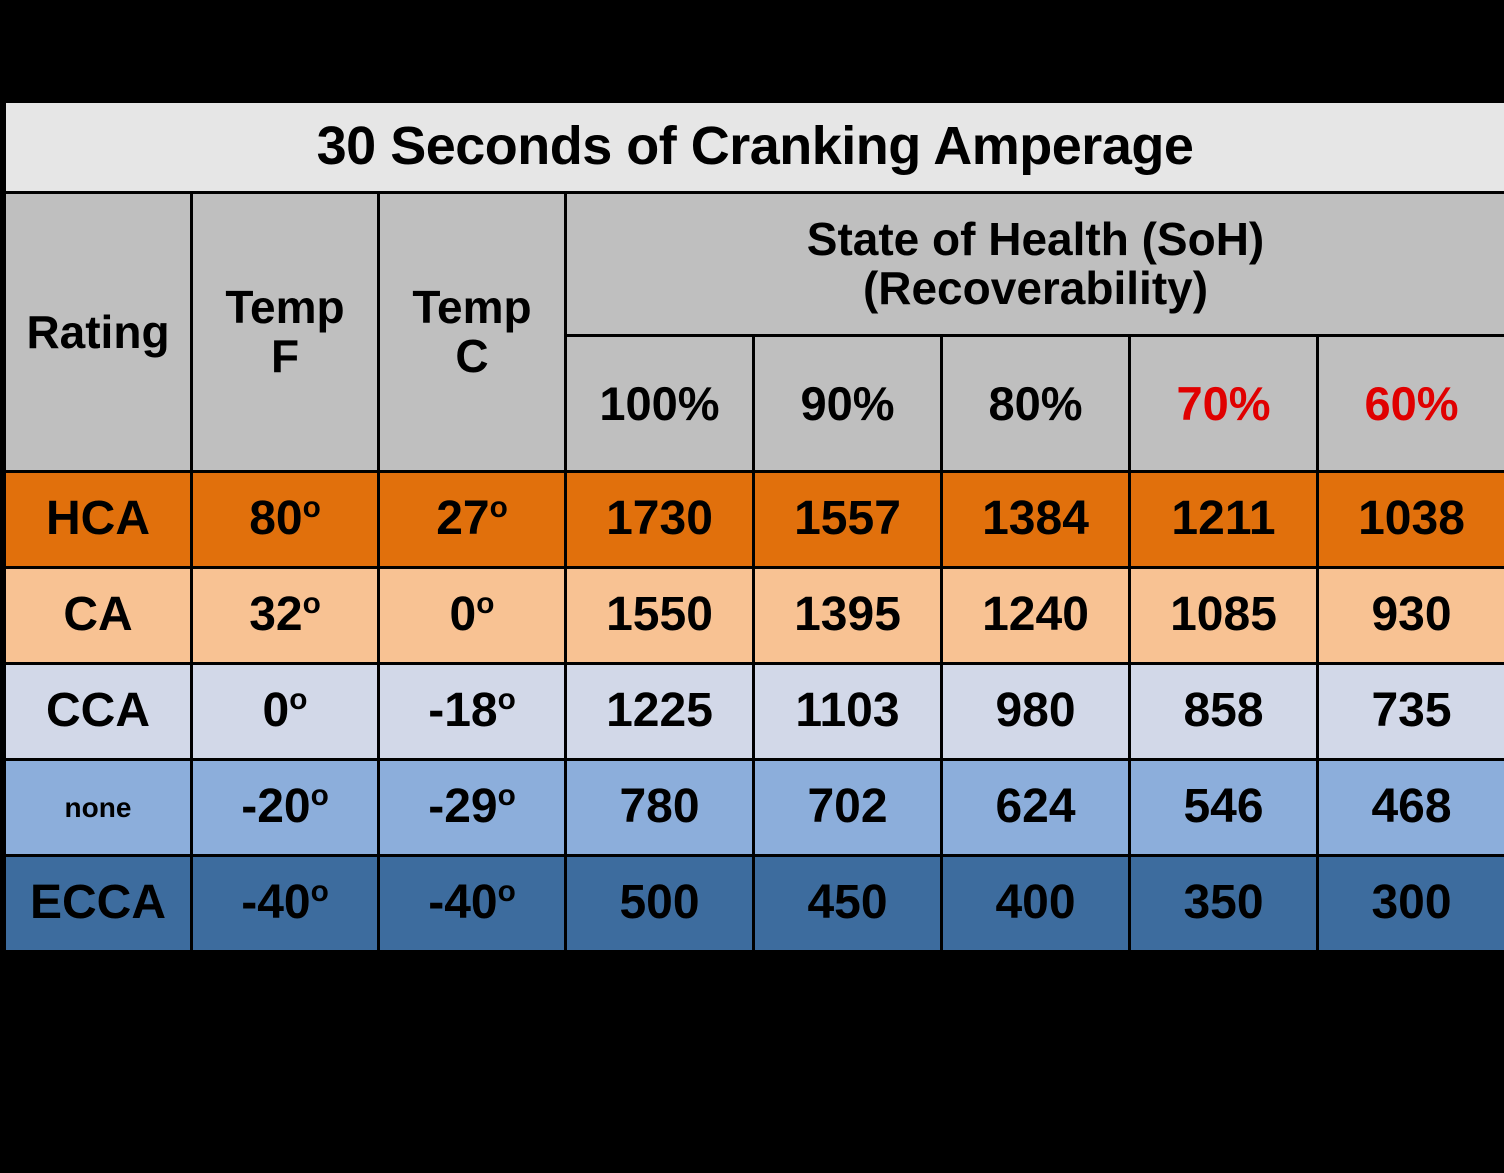  I want to click on cell-temp-c-value: 0, so click(463, 615).